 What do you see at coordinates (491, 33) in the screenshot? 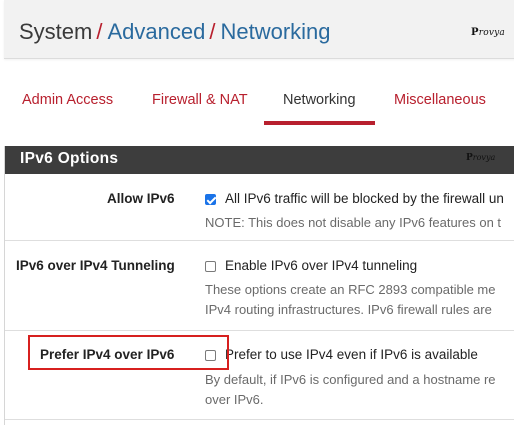
I see `provya-logo-text: rovya` at bounding box center [491, 33].